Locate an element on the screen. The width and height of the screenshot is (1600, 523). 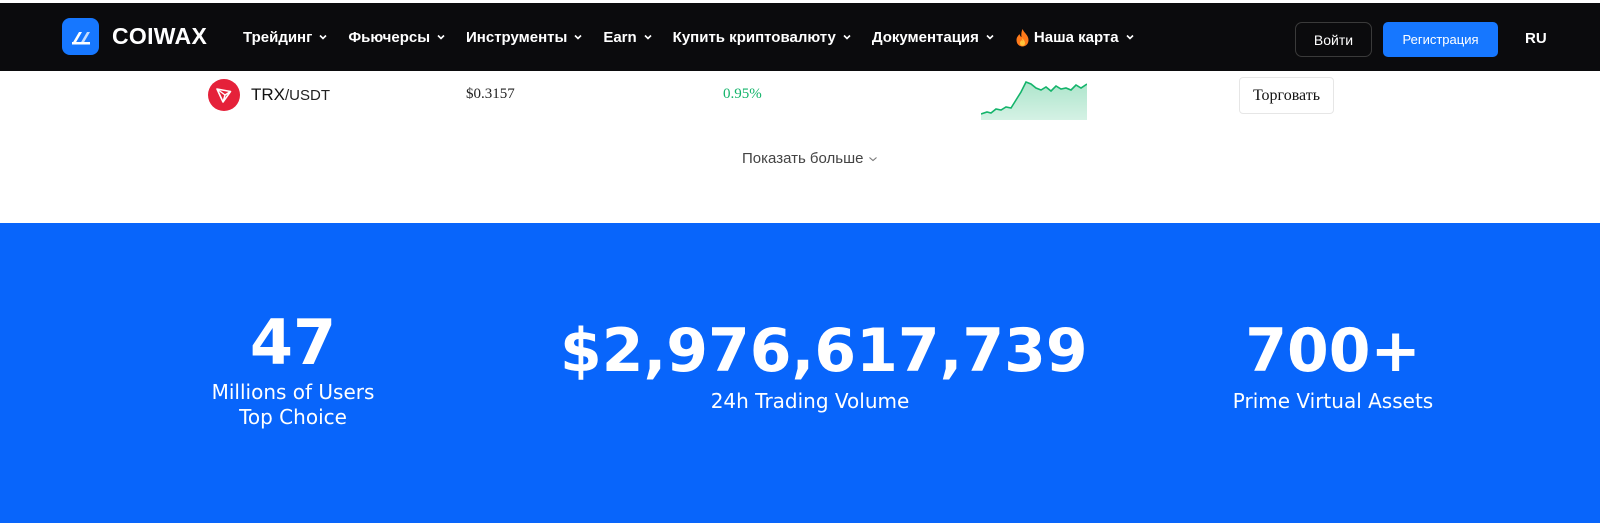
nav-item-label: Фьючерсы is located at coordinates (389, 37).